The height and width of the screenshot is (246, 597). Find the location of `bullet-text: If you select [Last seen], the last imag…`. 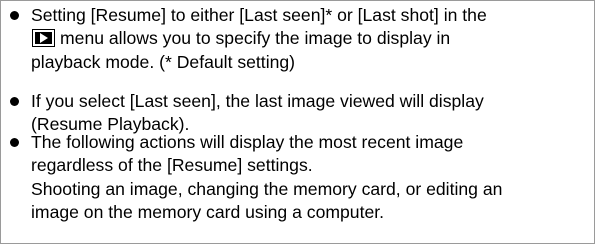

bullet-text: If you select [Last seen], the last imag… is located at coordinates (257, 113).